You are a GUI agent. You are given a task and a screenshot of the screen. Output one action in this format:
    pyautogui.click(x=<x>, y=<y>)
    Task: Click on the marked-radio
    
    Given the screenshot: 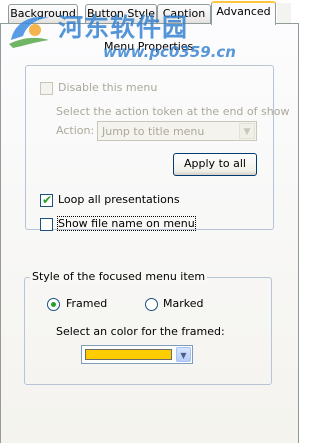 What is the action you would take?
    pyautogui.click(x=151, y=304)
    